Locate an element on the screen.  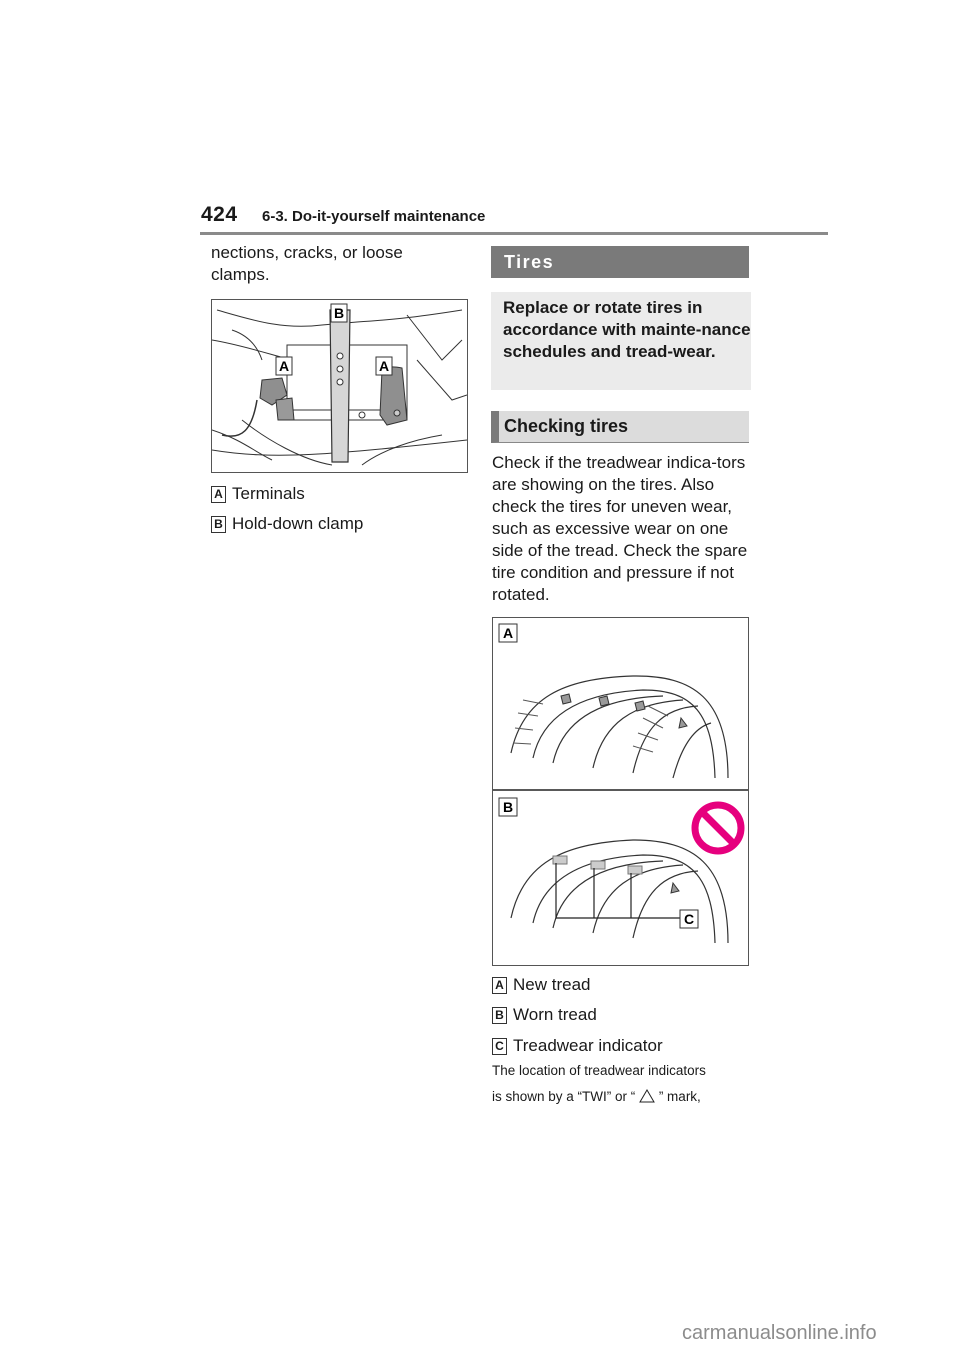
legend-item: B Hold-down clamp is located at coordinates (287, 524).